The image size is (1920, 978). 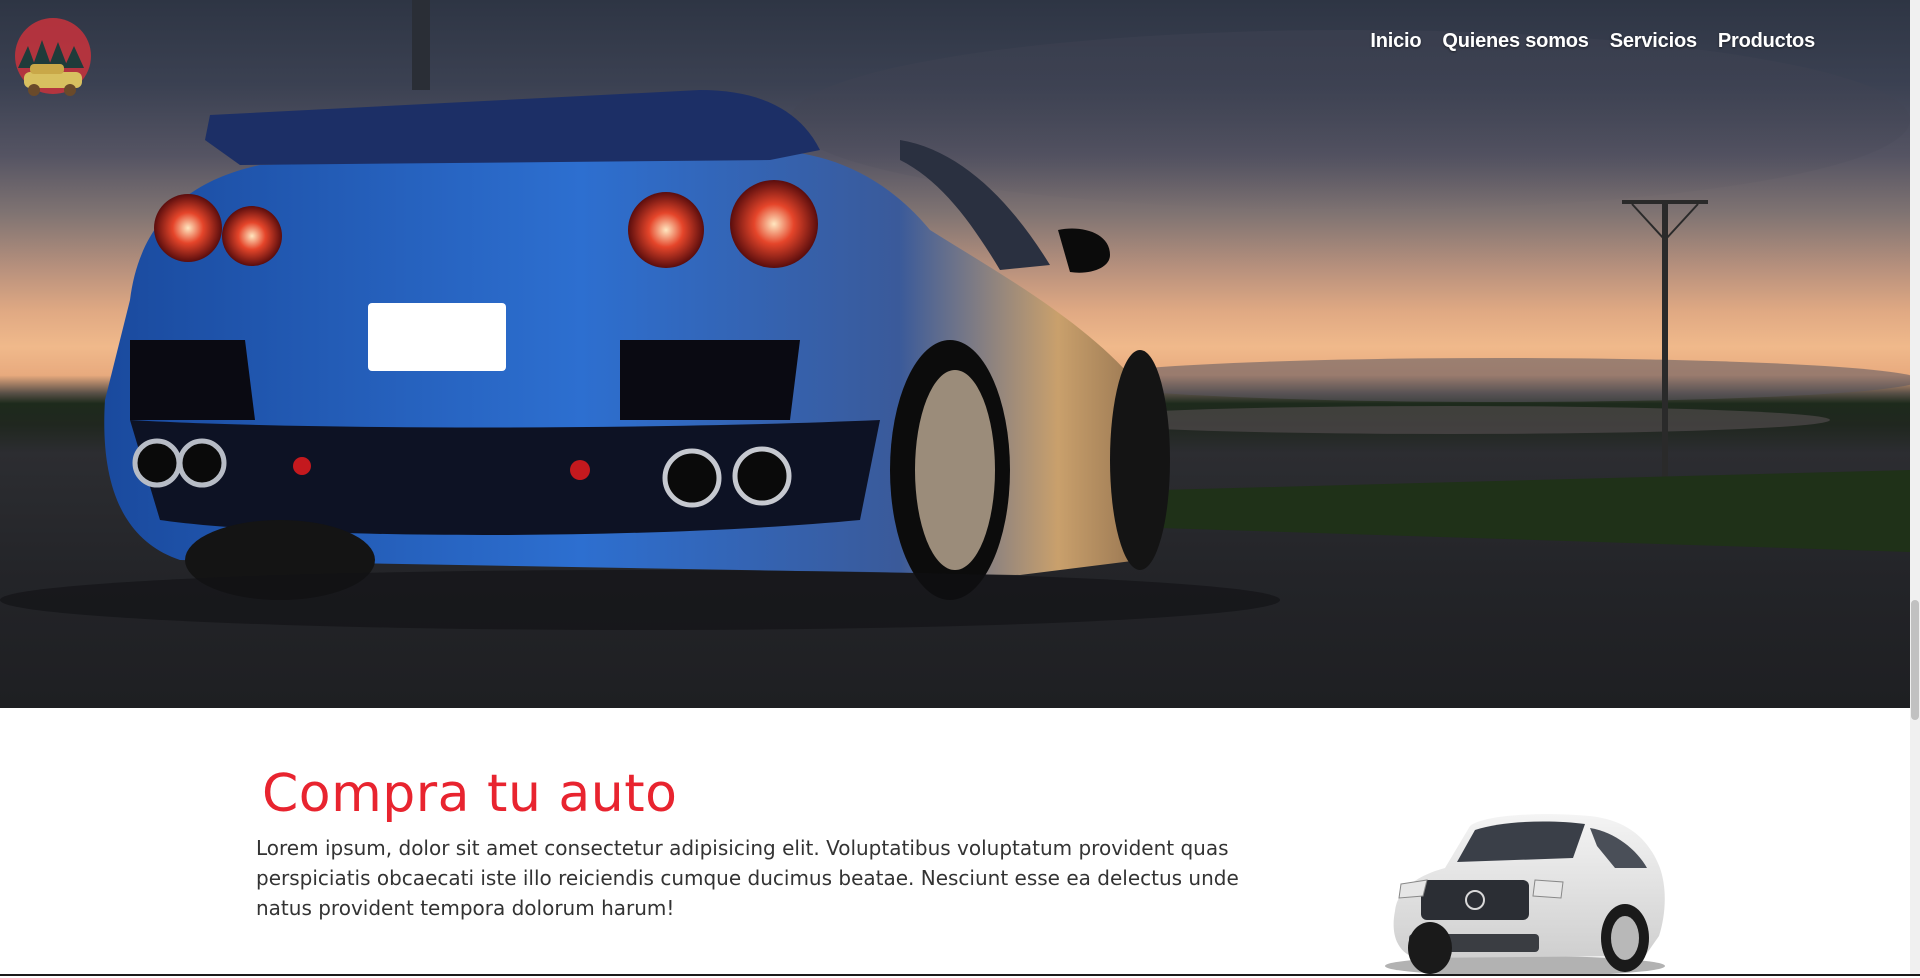 I want to click on vertical-scrollbar, so click(x=1915, y=488).